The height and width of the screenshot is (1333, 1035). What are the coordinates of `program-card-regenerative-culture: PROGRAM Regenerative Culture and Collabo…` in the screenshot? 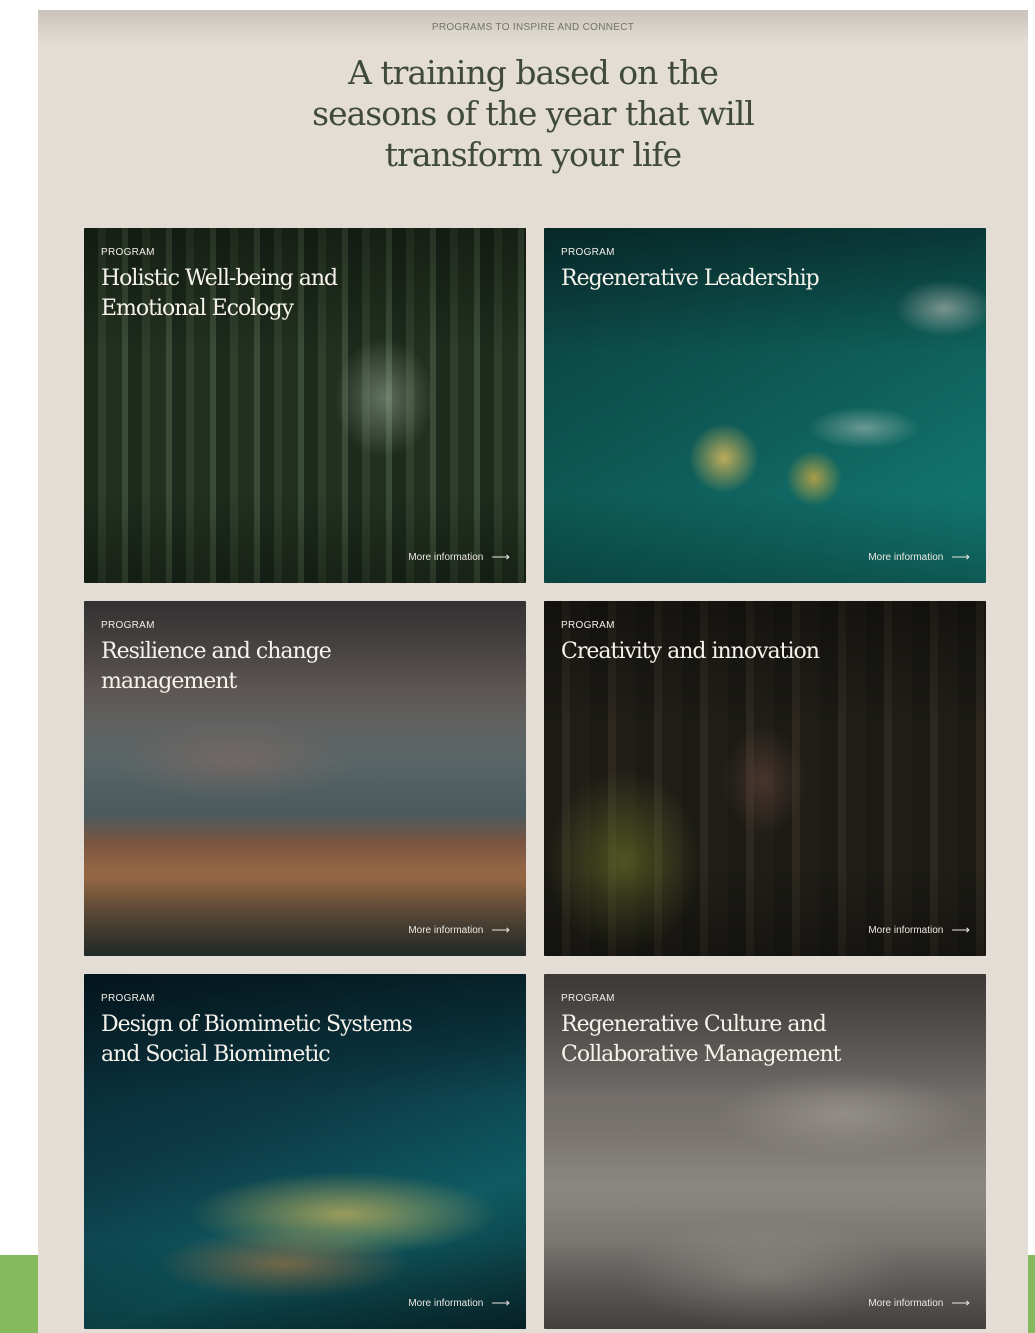 It's located at (765, 1151).